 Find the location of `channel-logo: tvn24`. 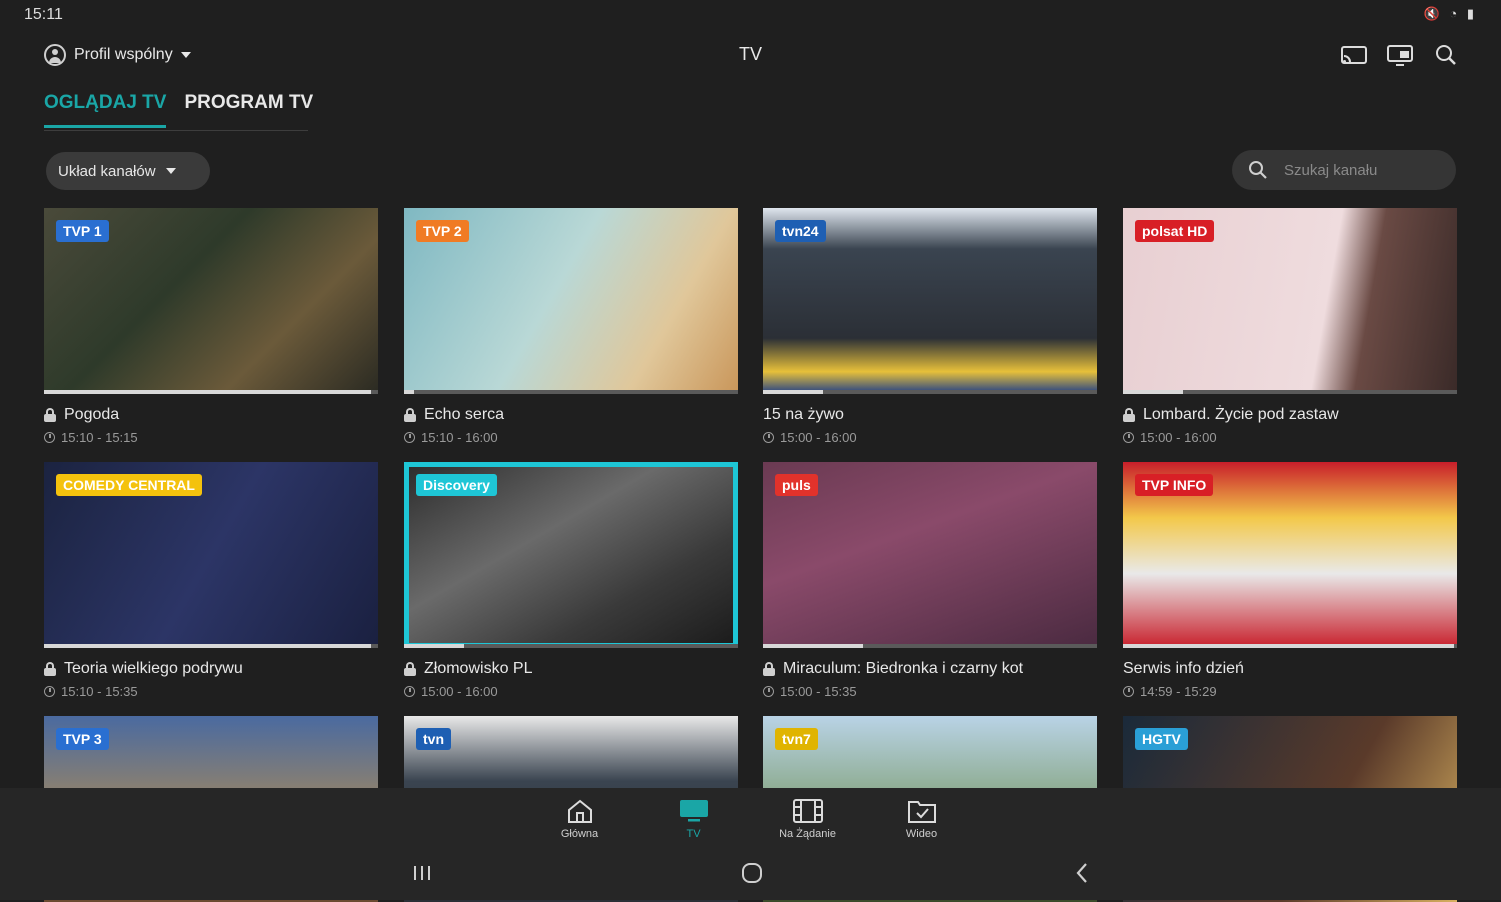

channel-logo: tvn24 is located at coordinates (800, 231).